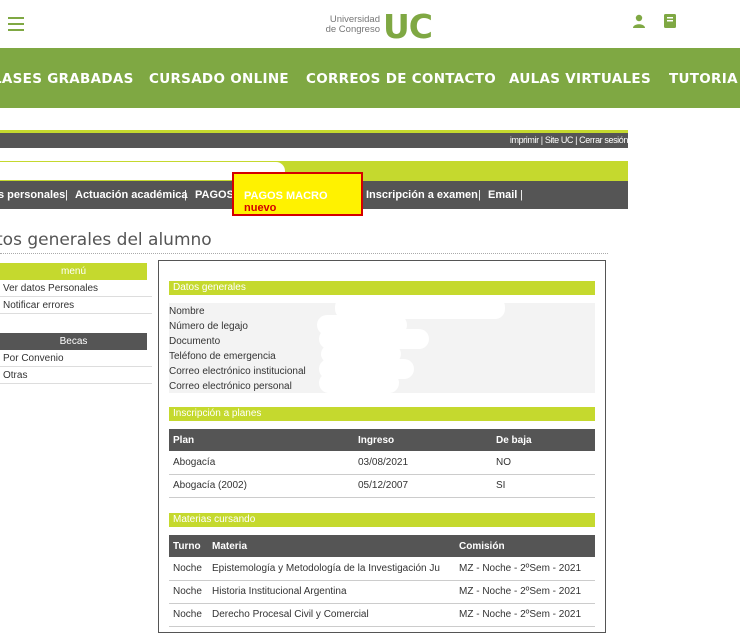 The height and width of the screenshot is (642, 740). Describe the element at coordinates (195, 341) in the screenshot. I see `field-documento: Documento` at that location.